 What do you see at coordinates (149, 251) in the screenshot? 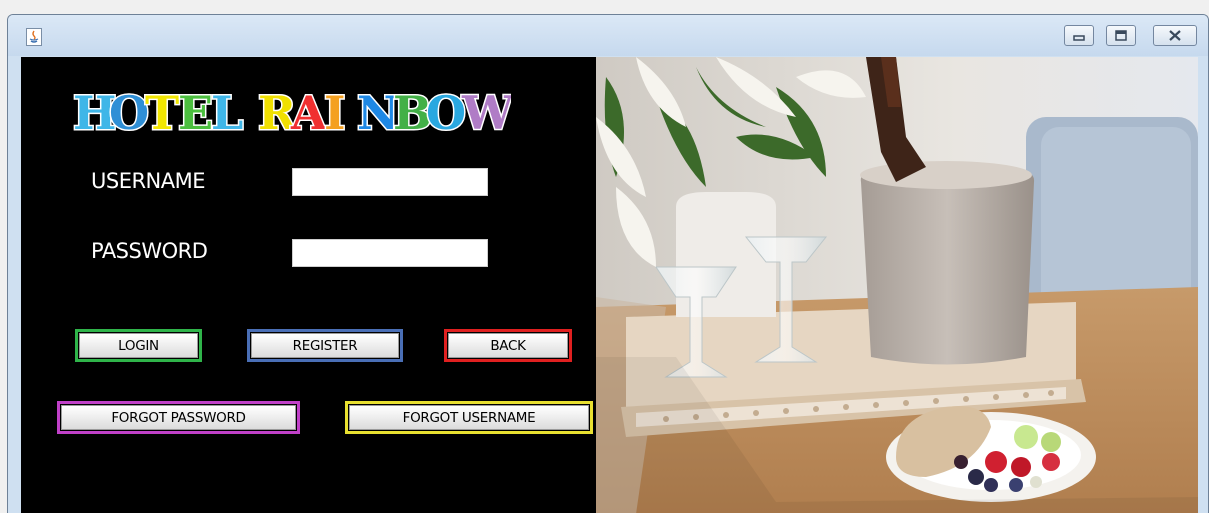
I see `password-label: PASSWORD` at bounding box center [149, 251].